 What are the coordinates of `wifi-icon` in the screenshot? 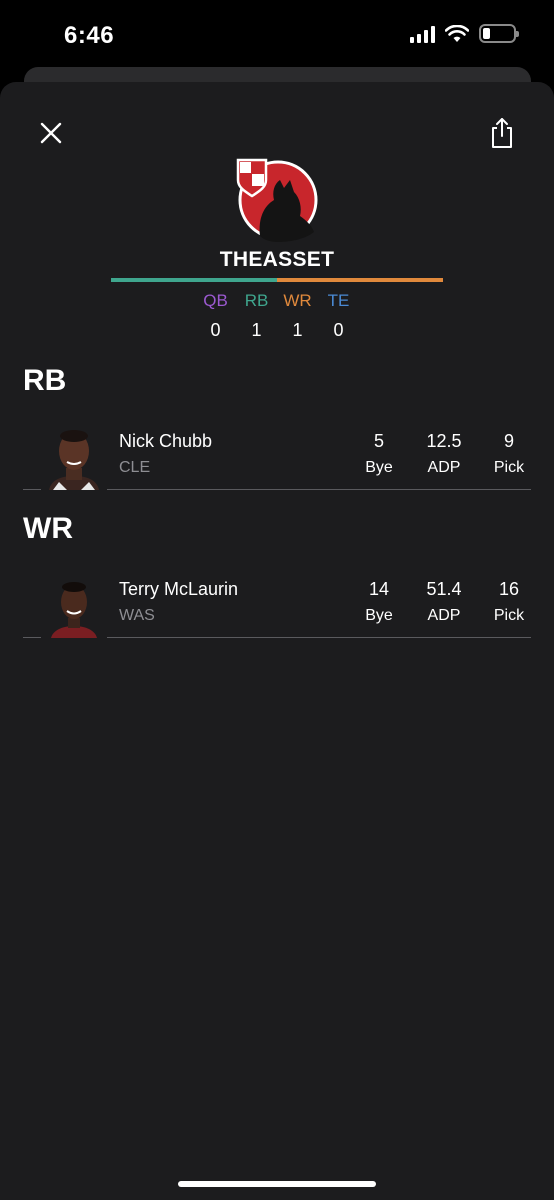 It's located at (457, 33).